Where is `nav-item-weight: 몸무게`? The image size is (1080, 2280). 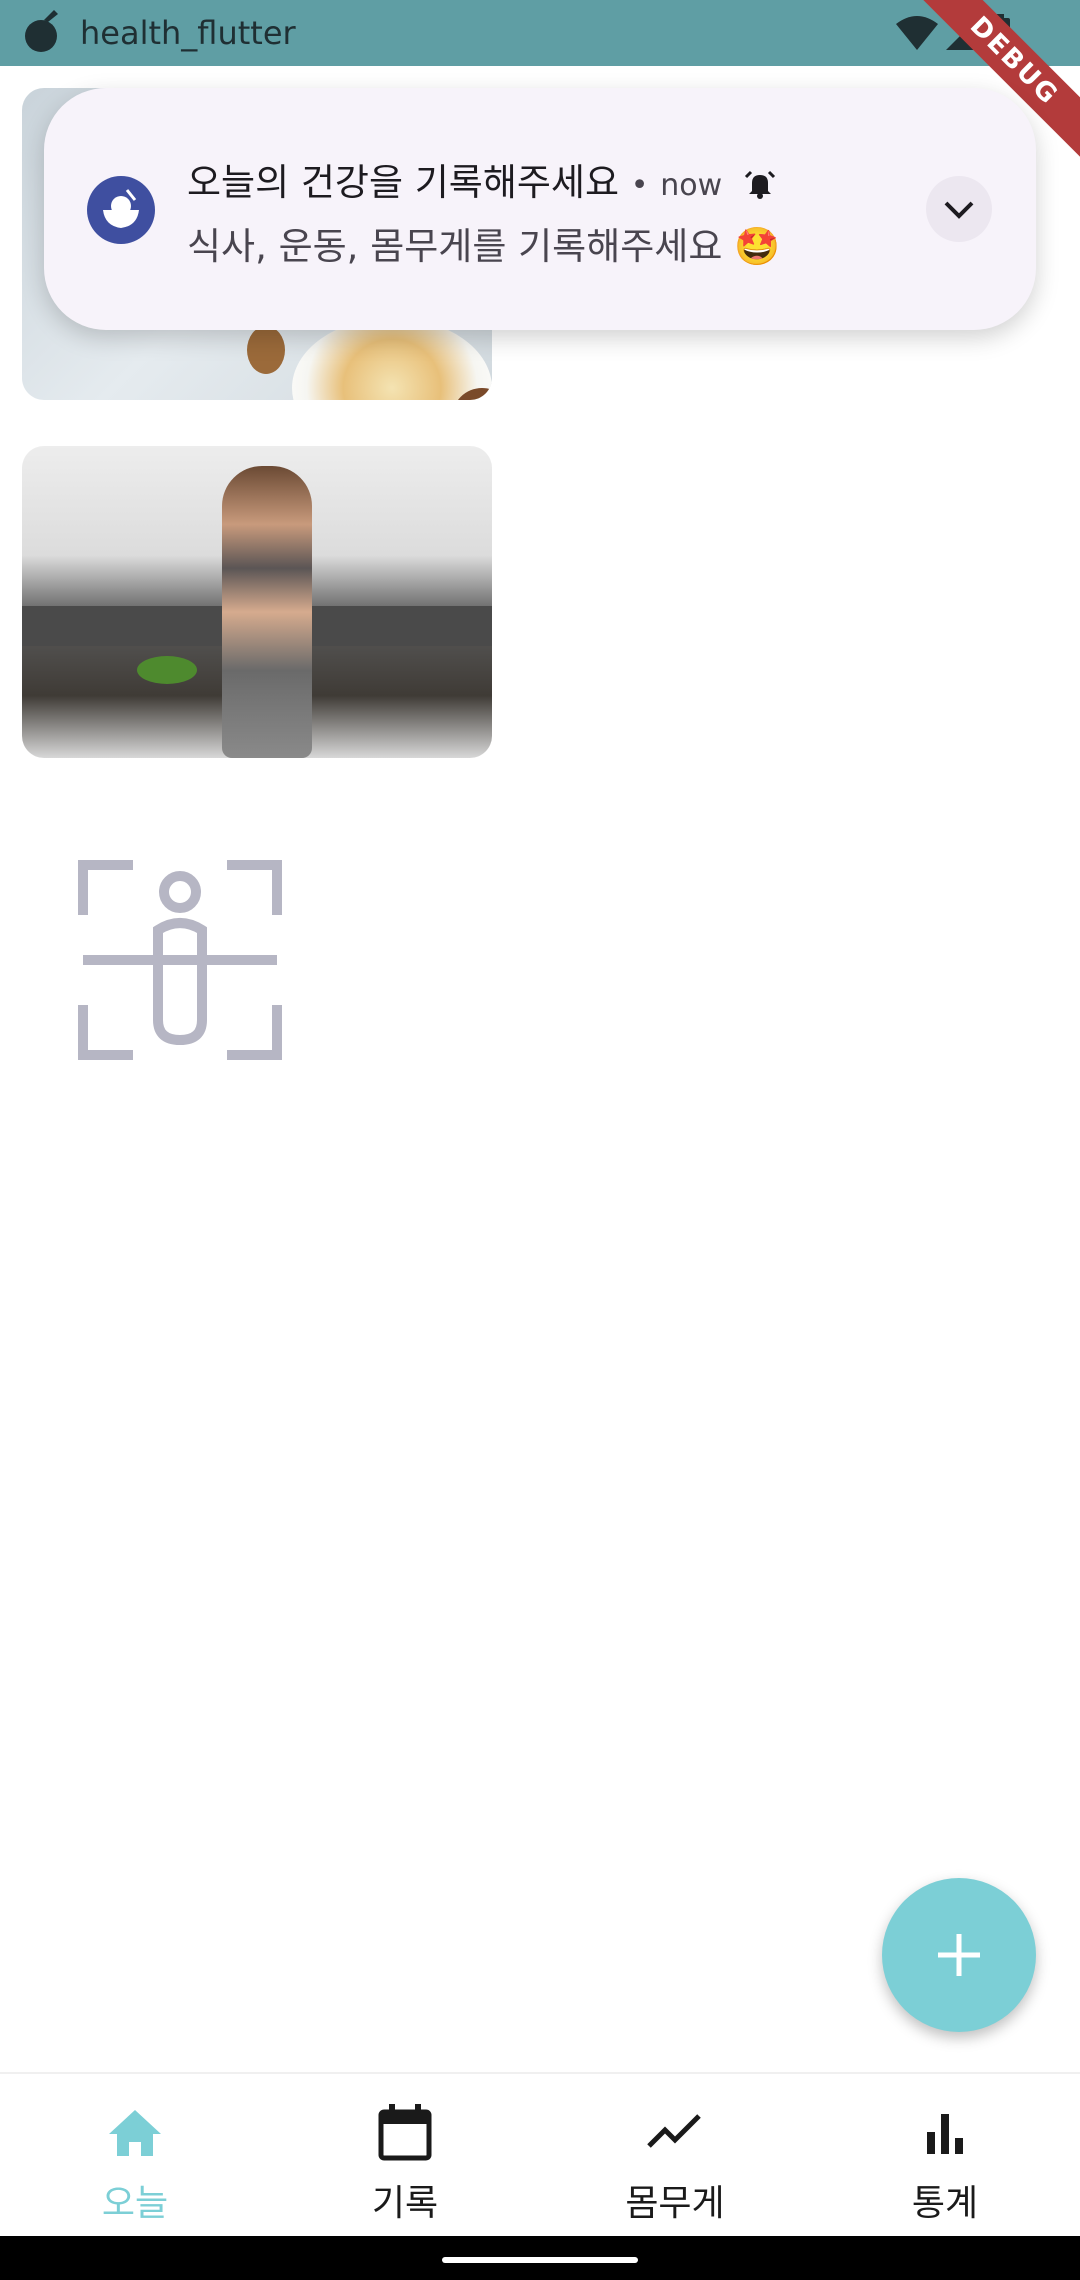
nav-item-weight: 몸무게 is located at coordinates (675, 2156).